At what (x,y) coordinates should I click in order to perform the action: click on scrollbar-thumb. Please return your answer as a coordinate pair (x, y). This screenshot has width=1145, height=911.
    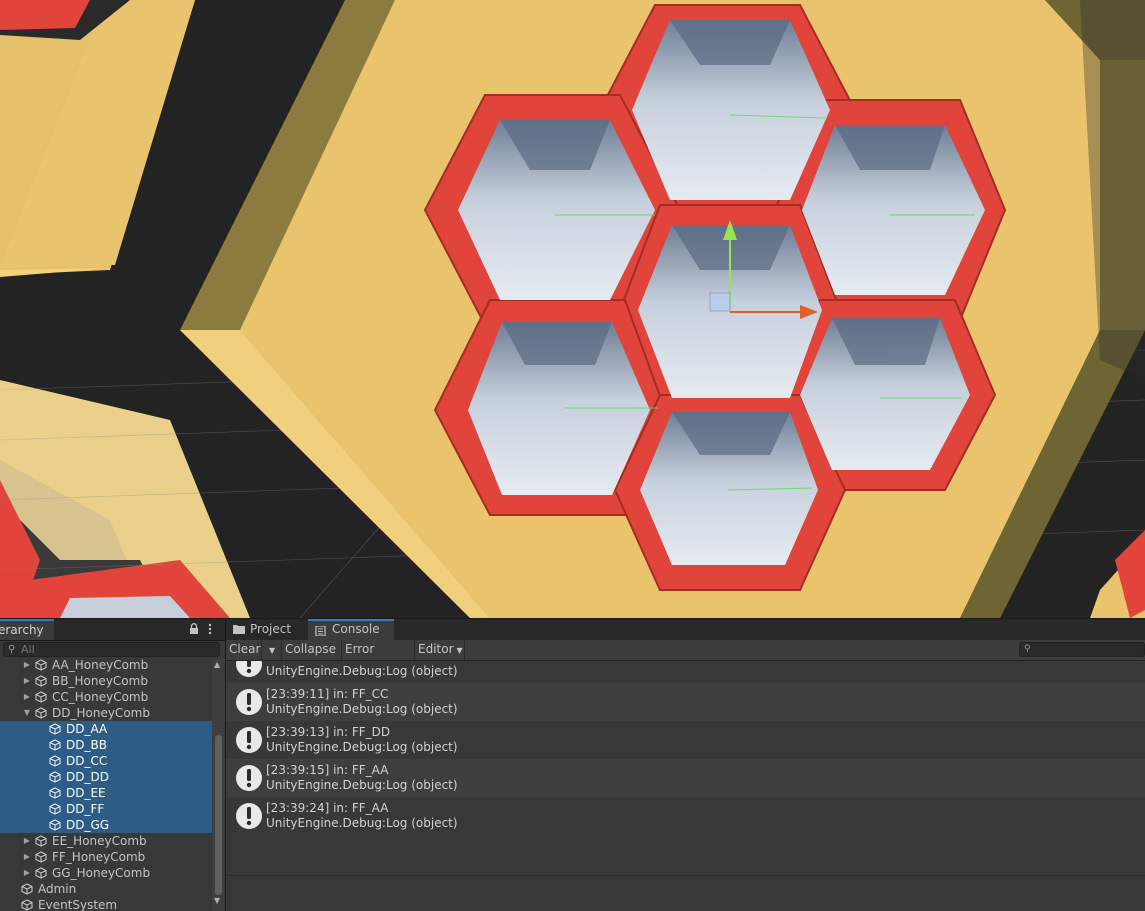
    Looking at the image, I should click on (218, 815).